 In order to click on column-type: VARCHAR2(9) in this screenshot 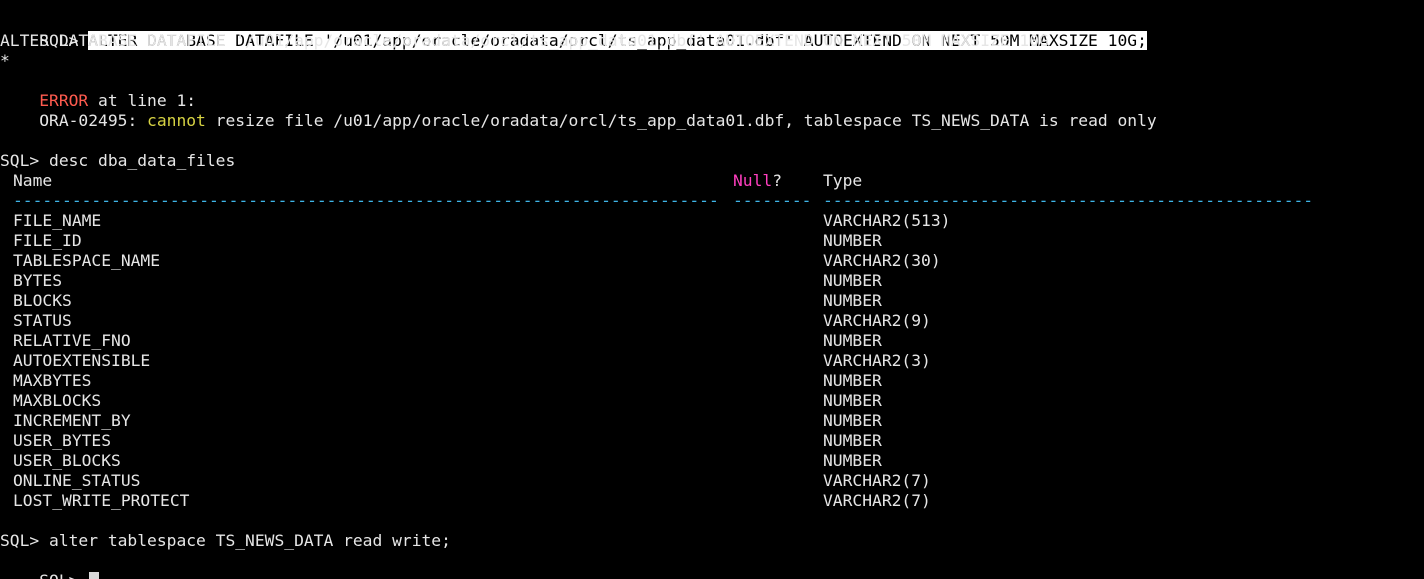, I will do `click(877, 320)`.